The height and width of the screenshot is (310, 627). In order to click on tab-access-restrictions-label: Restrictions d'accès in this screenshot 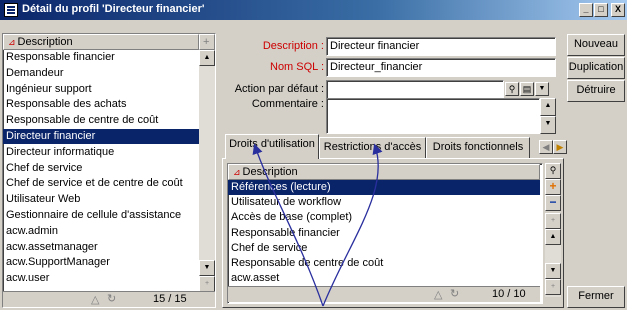, I will do `click(372, 147)`.